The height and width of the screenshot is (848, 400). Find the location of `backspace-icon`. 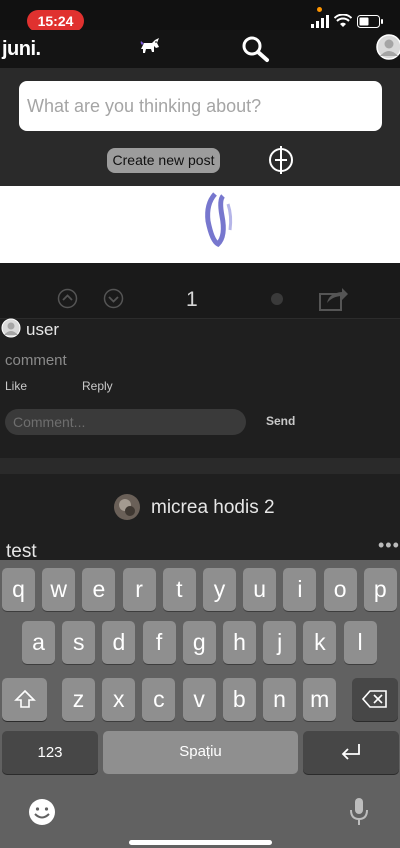

backspace-icon is located at coordinates (374, 699).